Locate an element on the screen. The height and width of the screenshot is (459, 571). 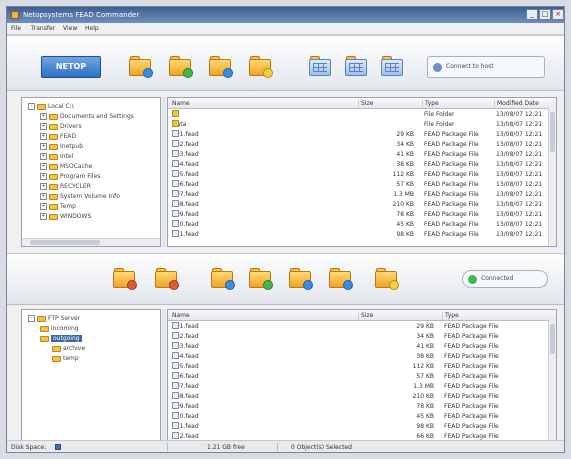
open-folder-button is located at coordinates (180, 66).